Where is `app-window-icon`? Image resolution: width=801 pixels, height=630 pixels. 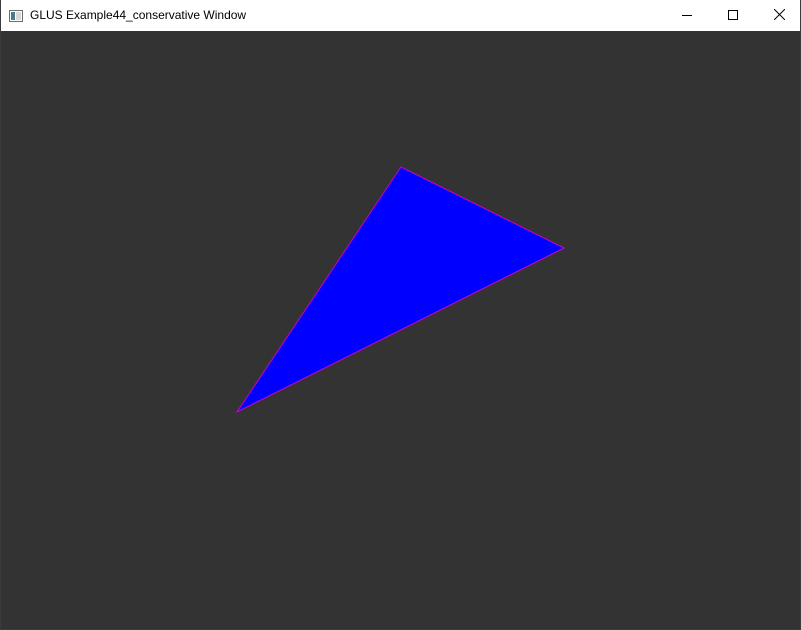 app-window-icon is located at coordinates (16, 15).